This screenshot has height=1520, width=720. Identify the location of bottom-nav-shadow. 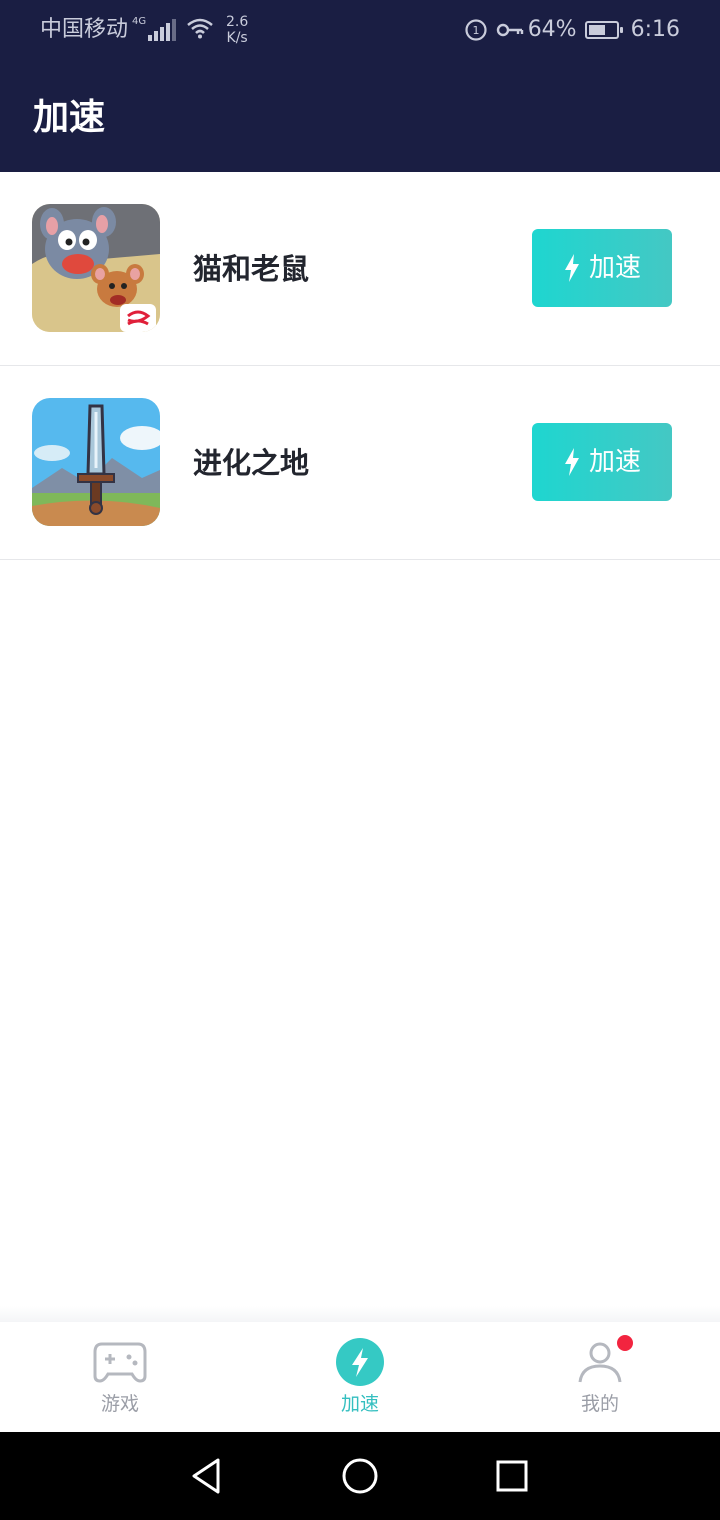
(360, 1314).